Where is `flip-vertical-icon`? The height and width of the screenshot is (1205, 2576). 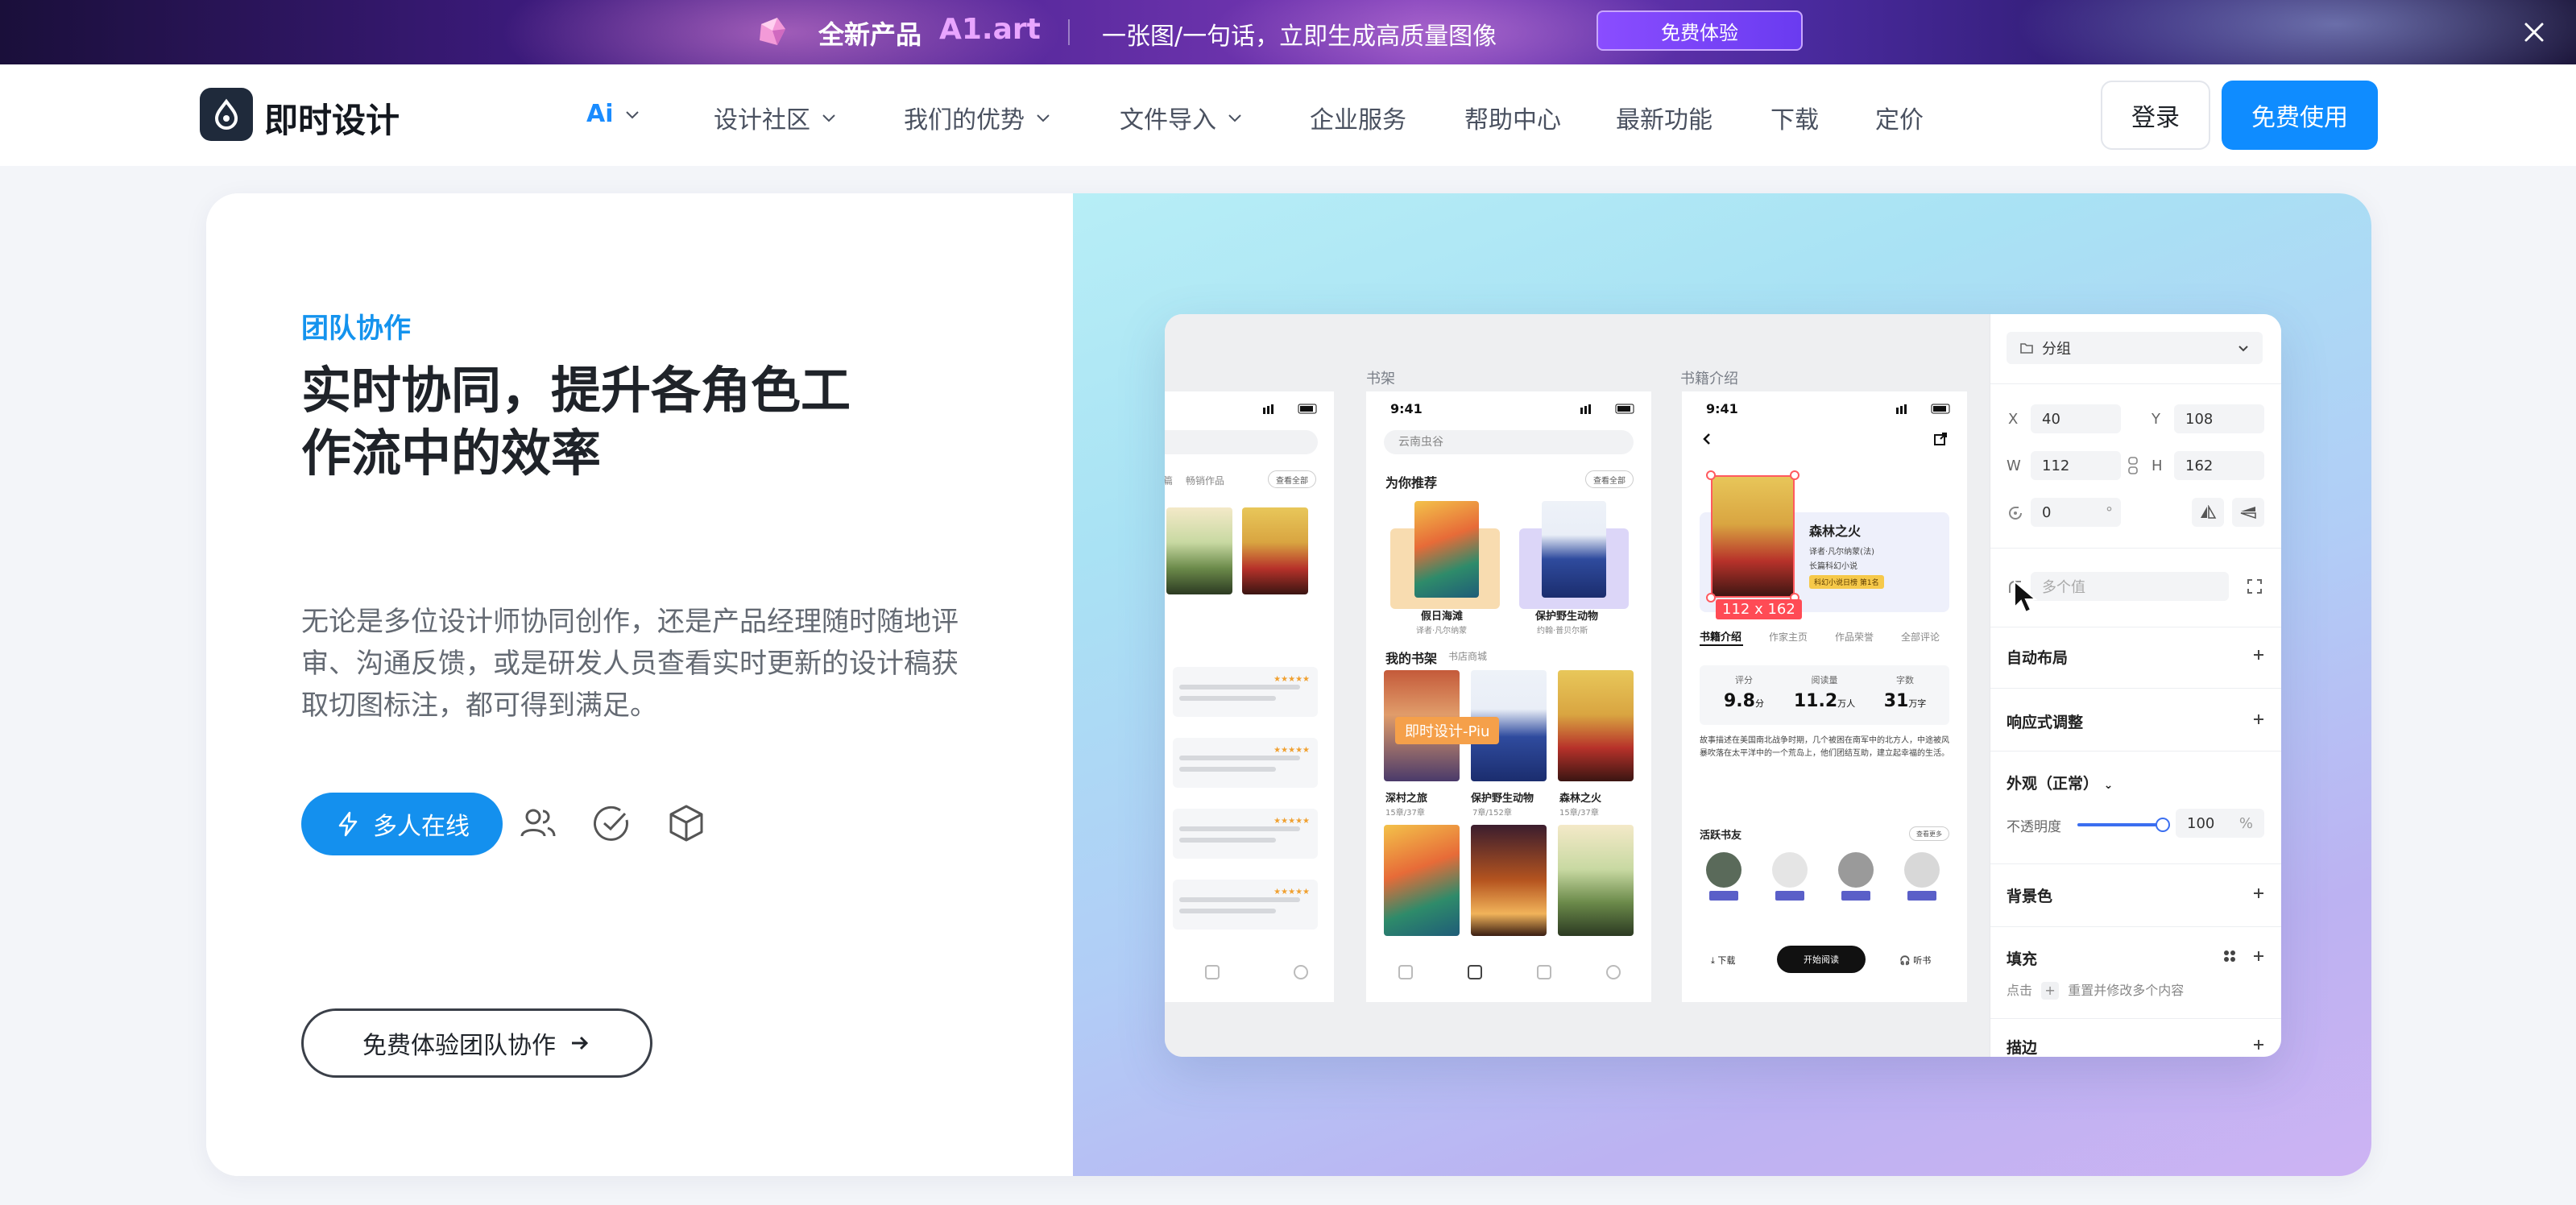
flip-vertical-icon is located at coordinates (2248, 512).